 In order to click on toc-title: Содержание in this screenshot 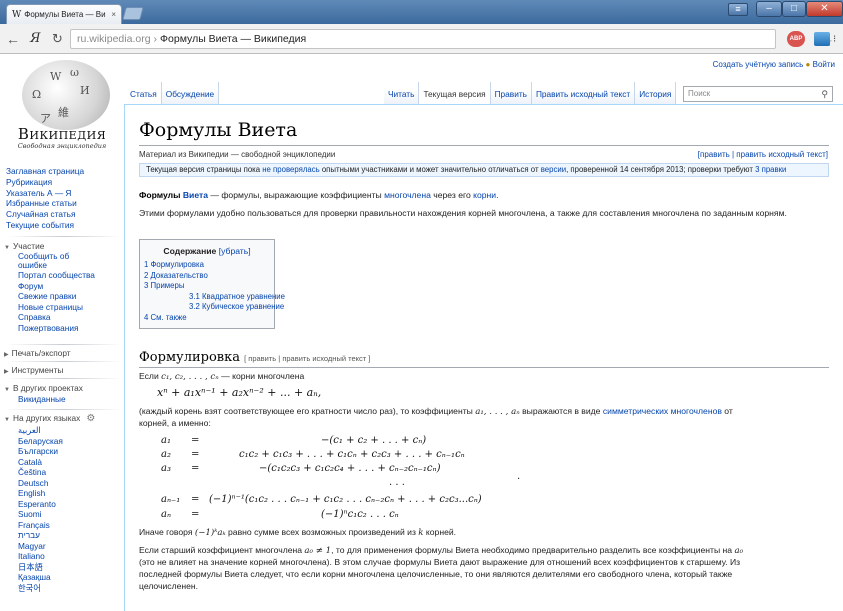, I will do `click(190, 251)`.